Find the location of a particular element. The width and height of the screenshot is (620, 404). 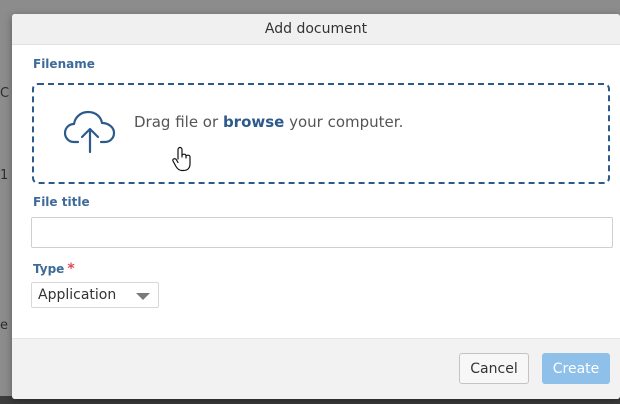

dropzone-text: Drag file or browse your computer. is located at coordinates (268, 122).